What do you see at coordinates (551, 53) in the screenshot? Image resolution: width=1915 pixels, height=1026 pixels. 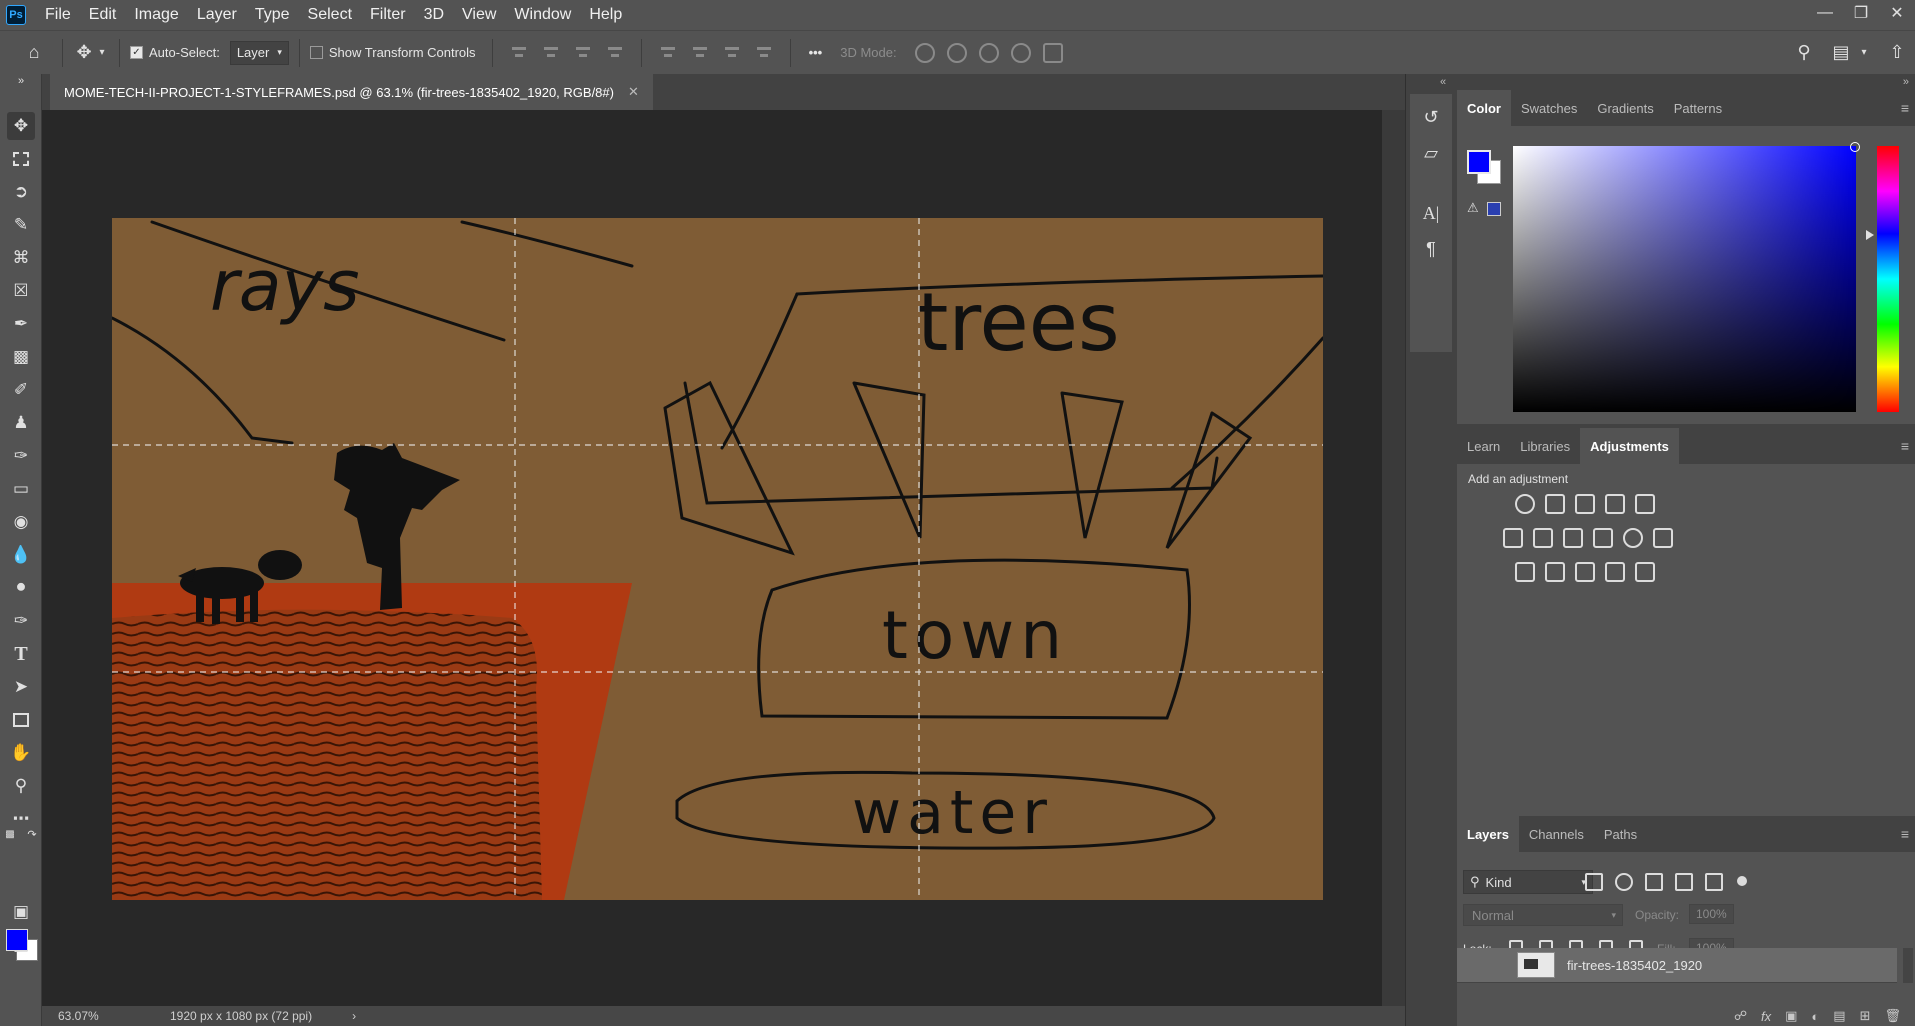 I see `align-horizontal-center-icon` at bounding box center [551, 53].